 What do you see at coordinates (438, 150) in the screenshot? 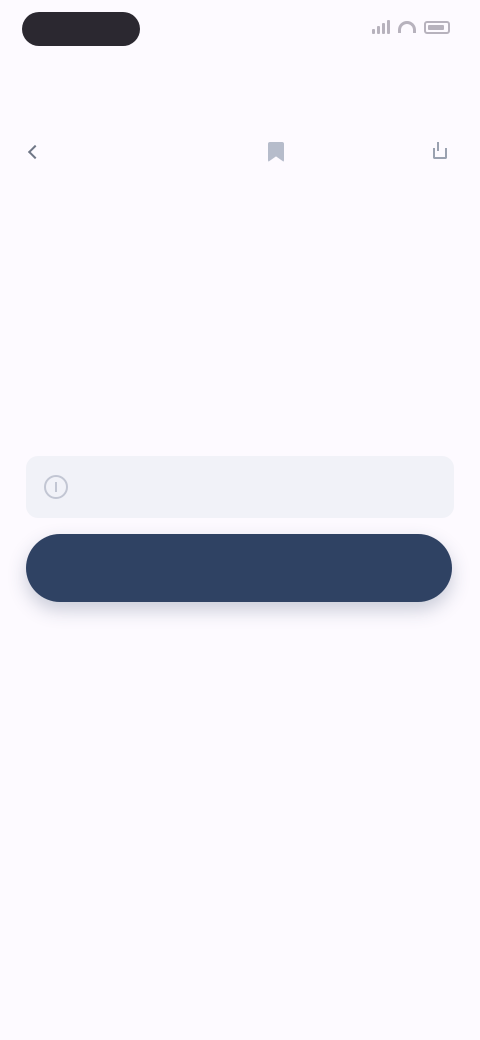
I see `share-icon` at bounding box center [438, 150].